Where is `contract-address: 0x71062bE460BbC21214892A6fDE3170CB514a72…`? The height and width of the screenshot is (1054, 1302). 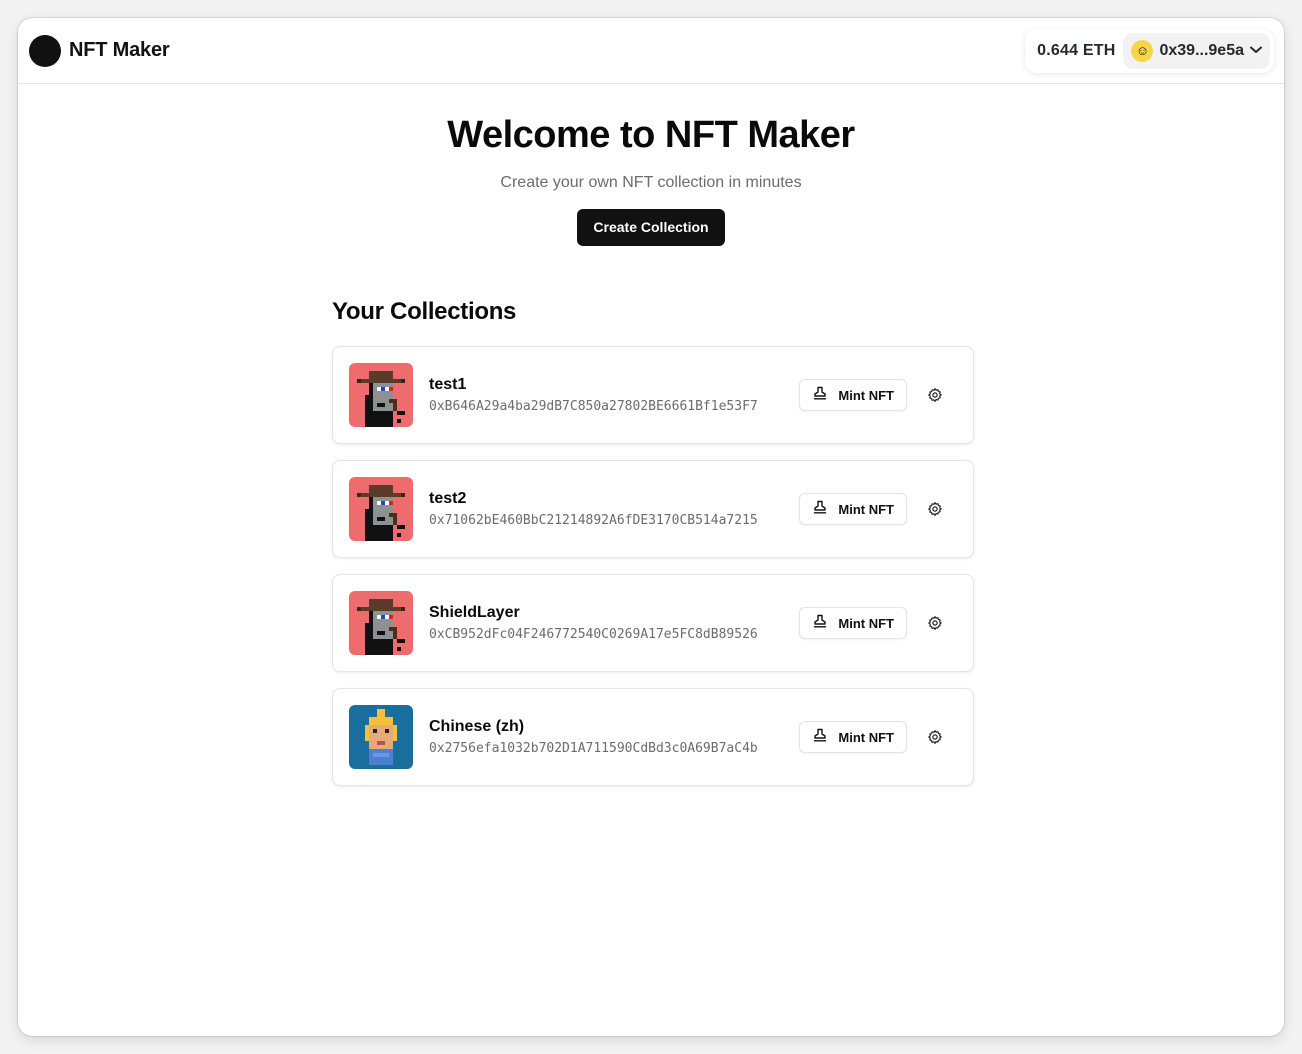
contract-address: 0x71062bE460BbC21214892A6fDE3170CB514a72… is located at coordinates (593, 520).